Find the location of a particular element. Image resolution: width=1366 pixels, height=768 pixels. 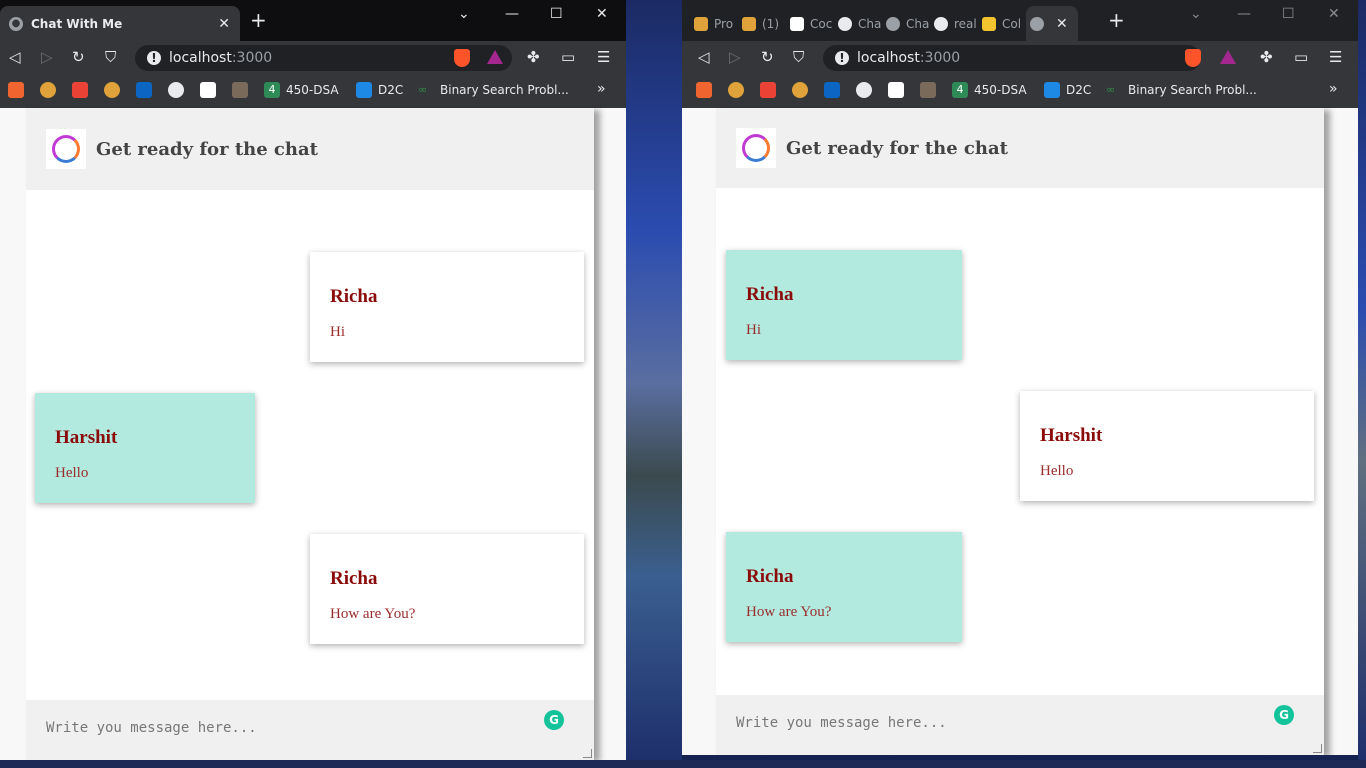

bookmarks-bar: 4 450-DSA D2C ∞ Binary Search Probl... » is located at coordinates (313, 91).